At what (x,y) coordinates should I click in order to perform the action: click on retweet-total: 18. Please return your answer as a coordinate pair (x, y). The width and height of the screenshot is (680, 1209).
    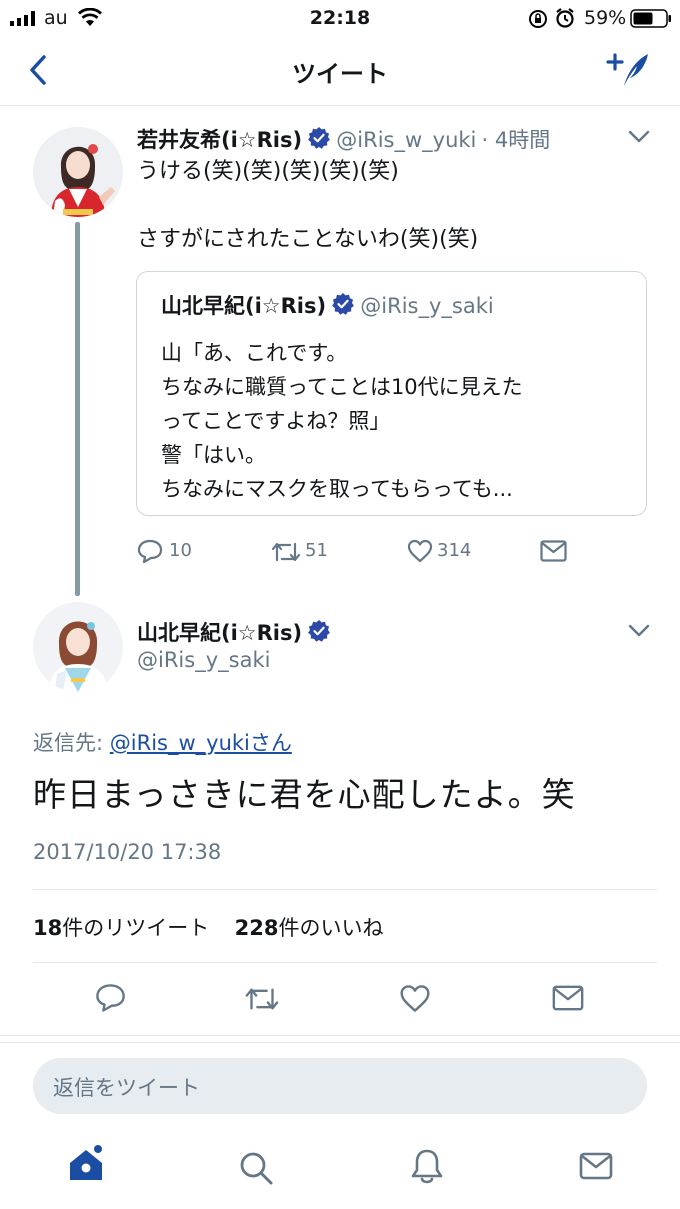
    Looking at the image, I should click on (48, 928).